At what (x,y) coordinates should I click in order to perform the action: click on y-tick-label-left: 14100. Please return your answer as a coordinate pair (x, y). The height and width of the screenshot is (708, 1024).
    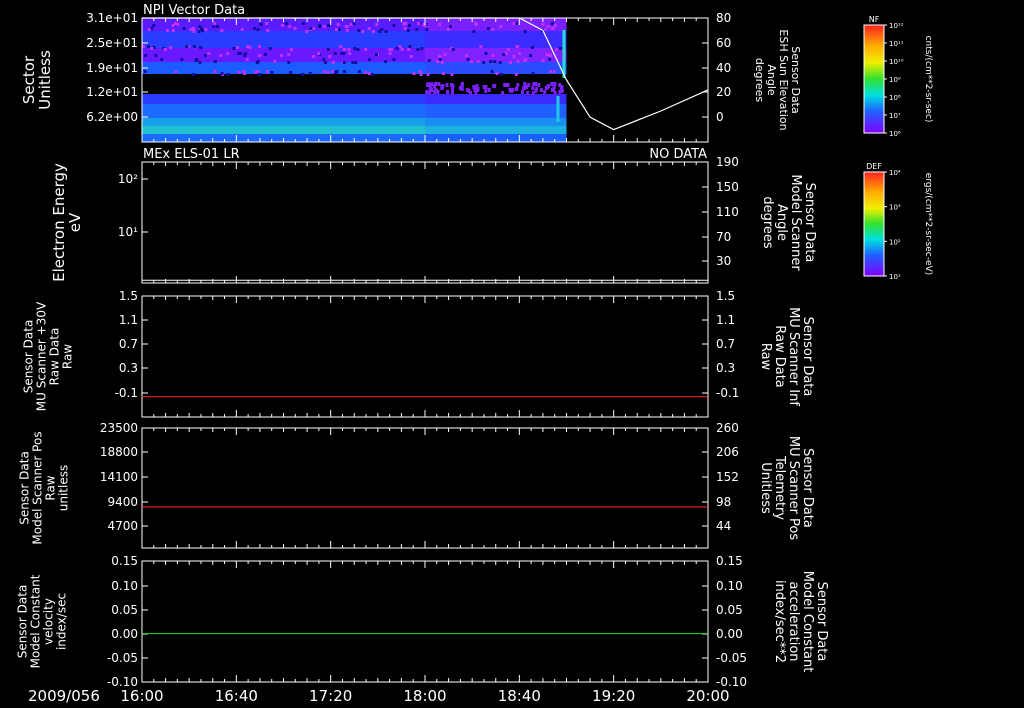
    Looking at the image, I should click on (119, 477).